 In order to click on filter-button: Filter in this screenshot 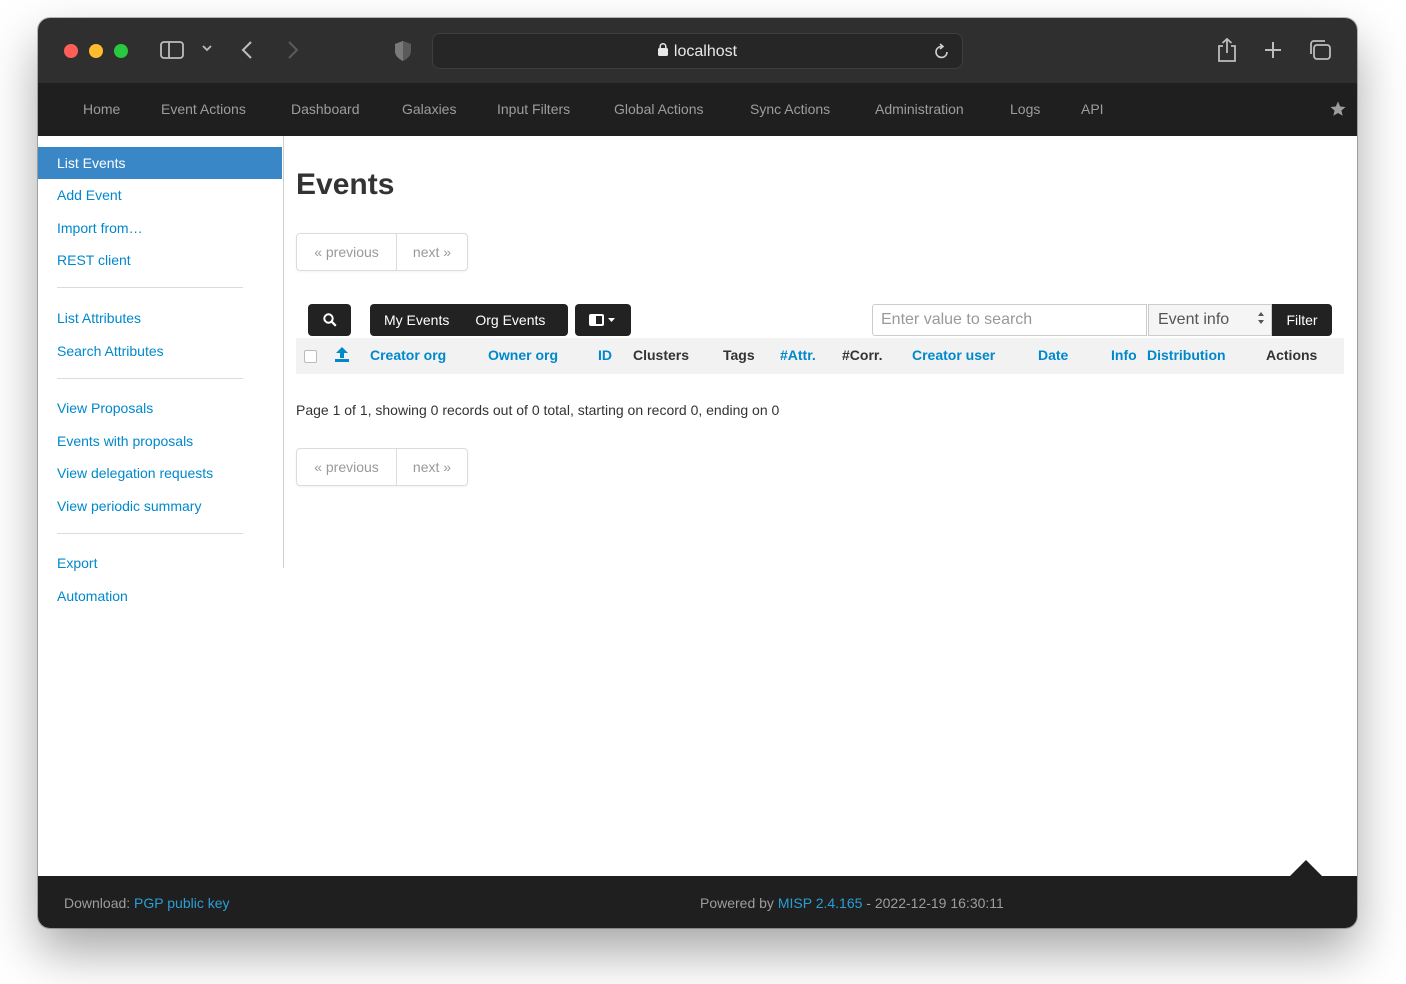, I will do `click(1302, 320)`.